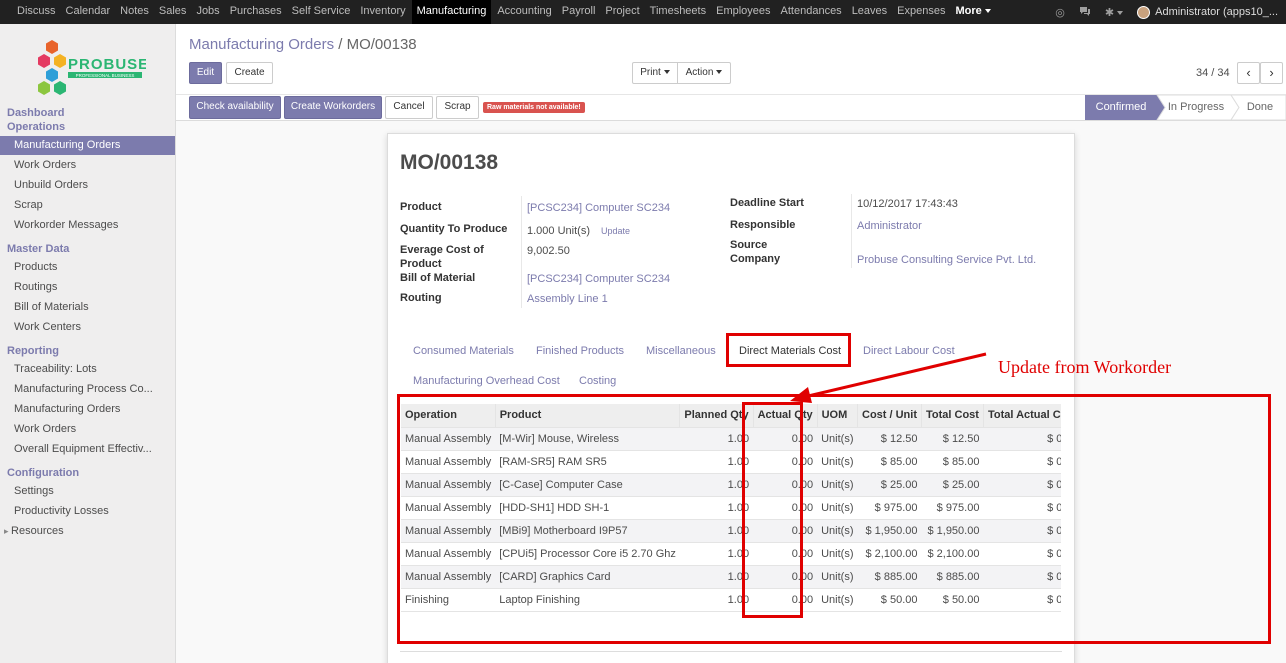  I want to click on responsible-label: Responsible, so click(763, 225).